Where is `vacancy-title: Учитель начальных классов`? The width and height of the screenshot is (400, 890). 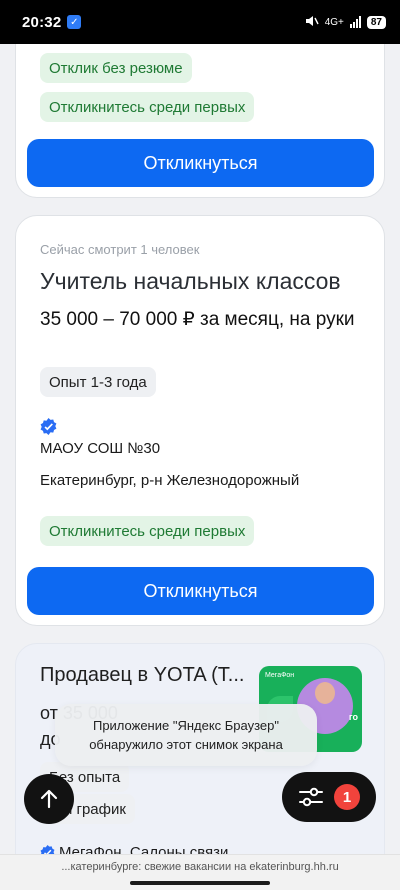 vacancy-title: Учитель начальных классов is located at coordinates (190, 281).